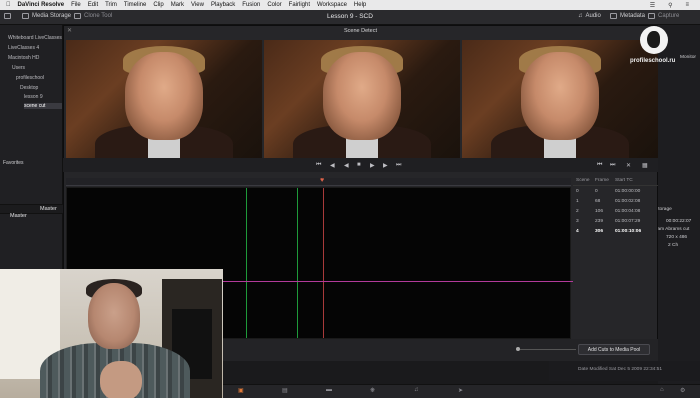 This screenshot has width=700, height=398. I want to click on go-to-start-icon: ⏮, so click(318, 165).